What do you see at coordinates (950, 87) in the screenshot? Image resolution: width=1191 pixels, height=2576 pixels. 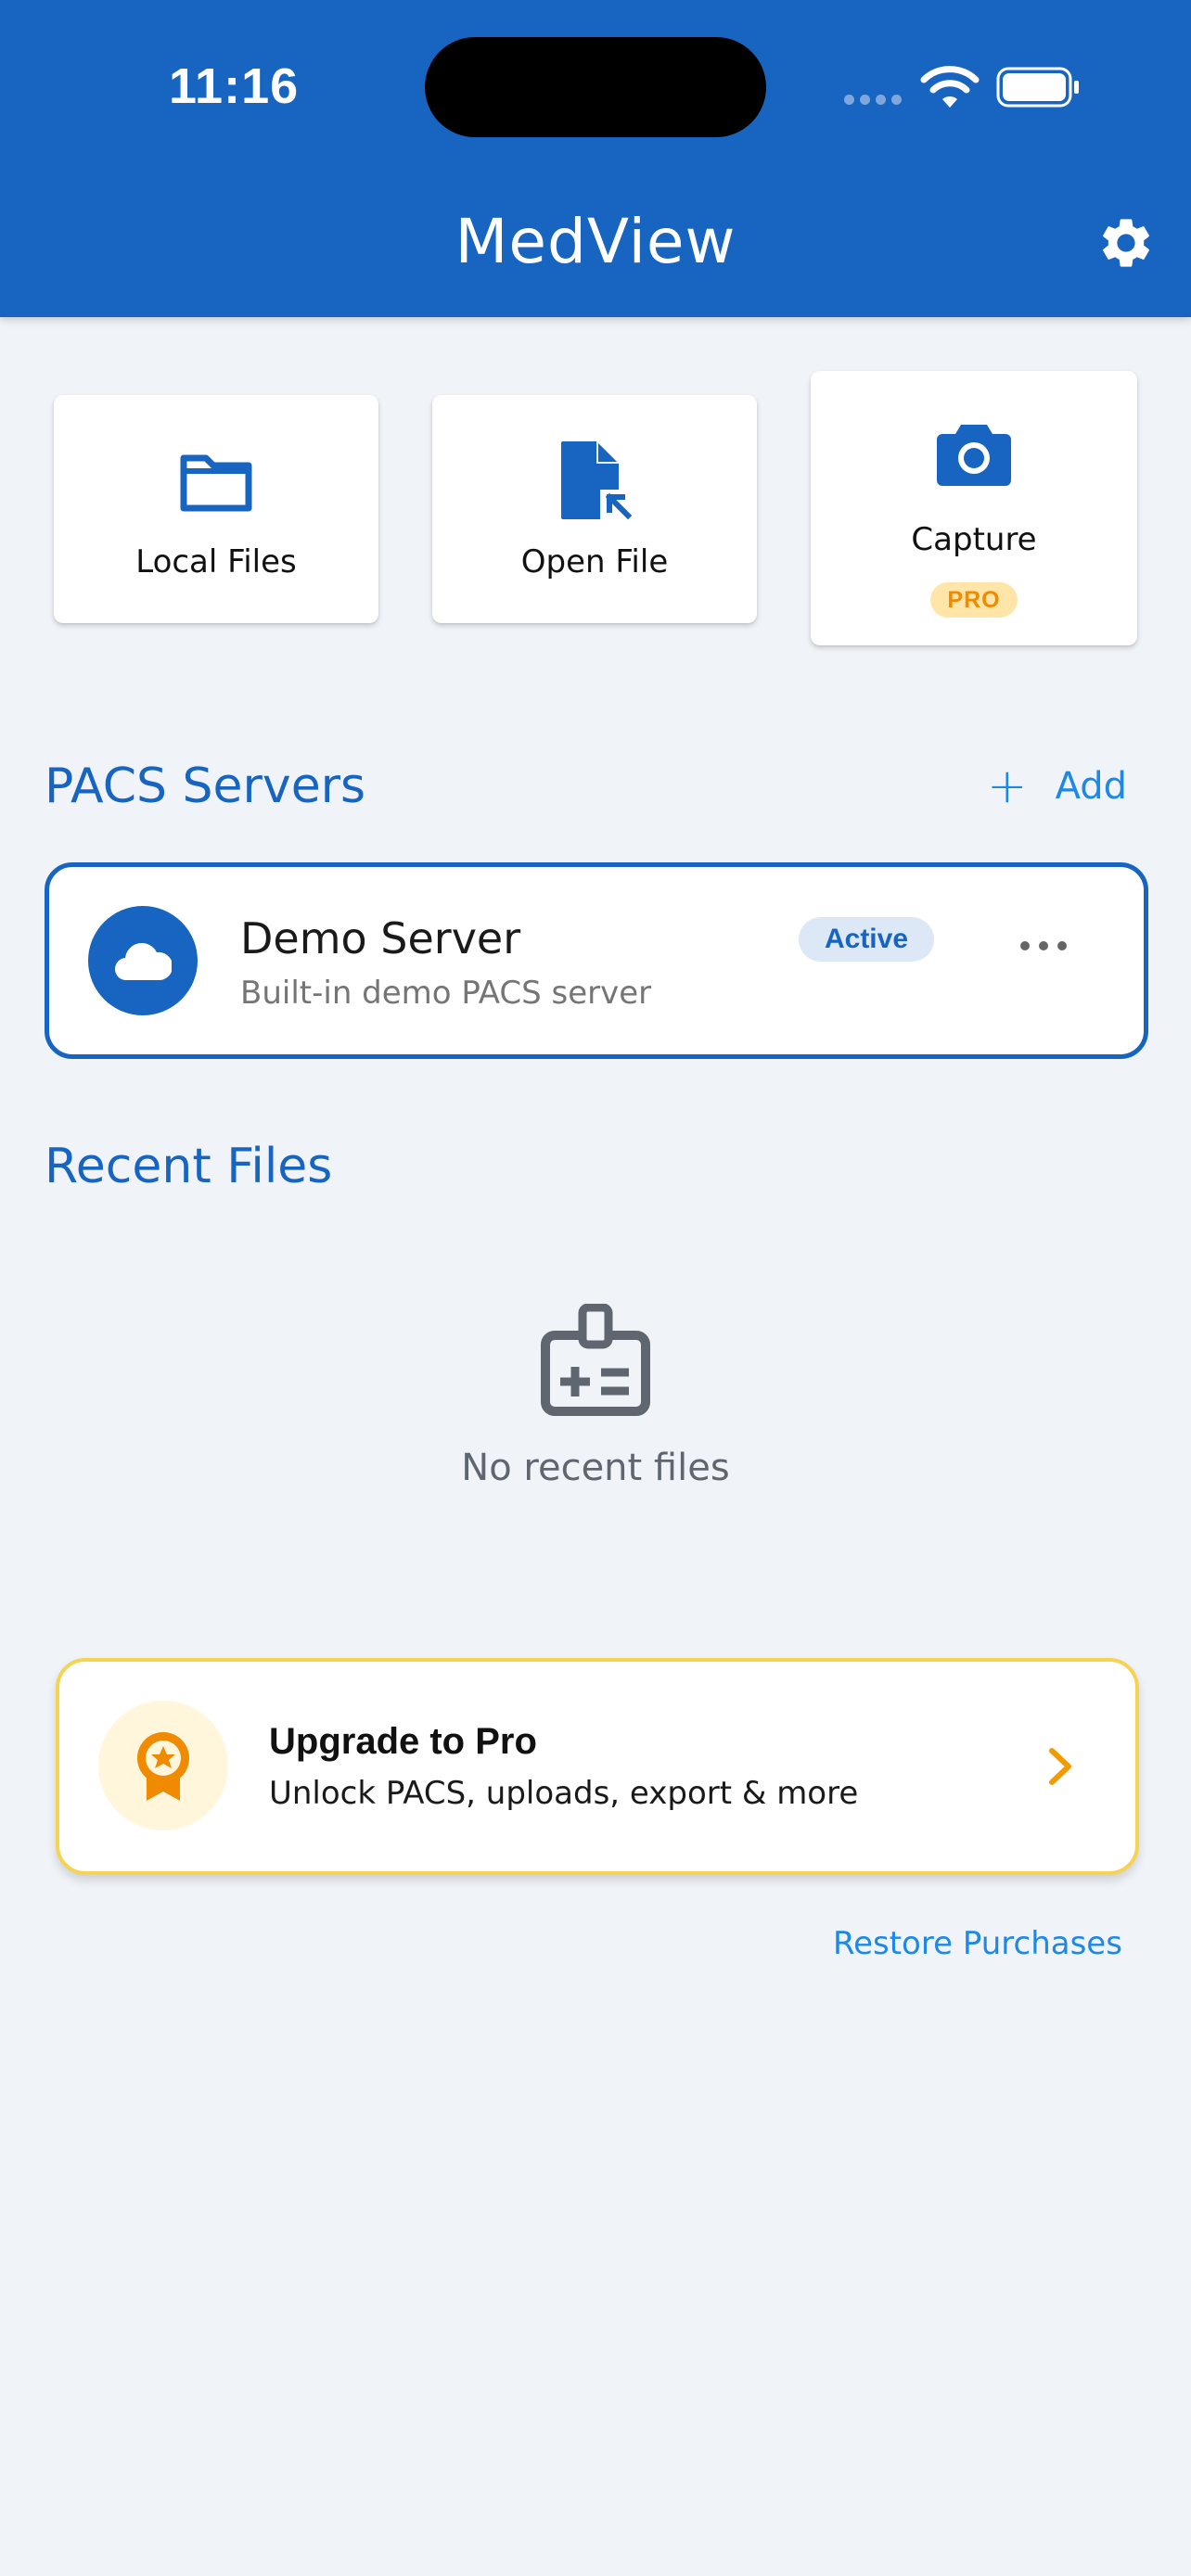 I see `wifi-icon` at bounding box center [950, 87].